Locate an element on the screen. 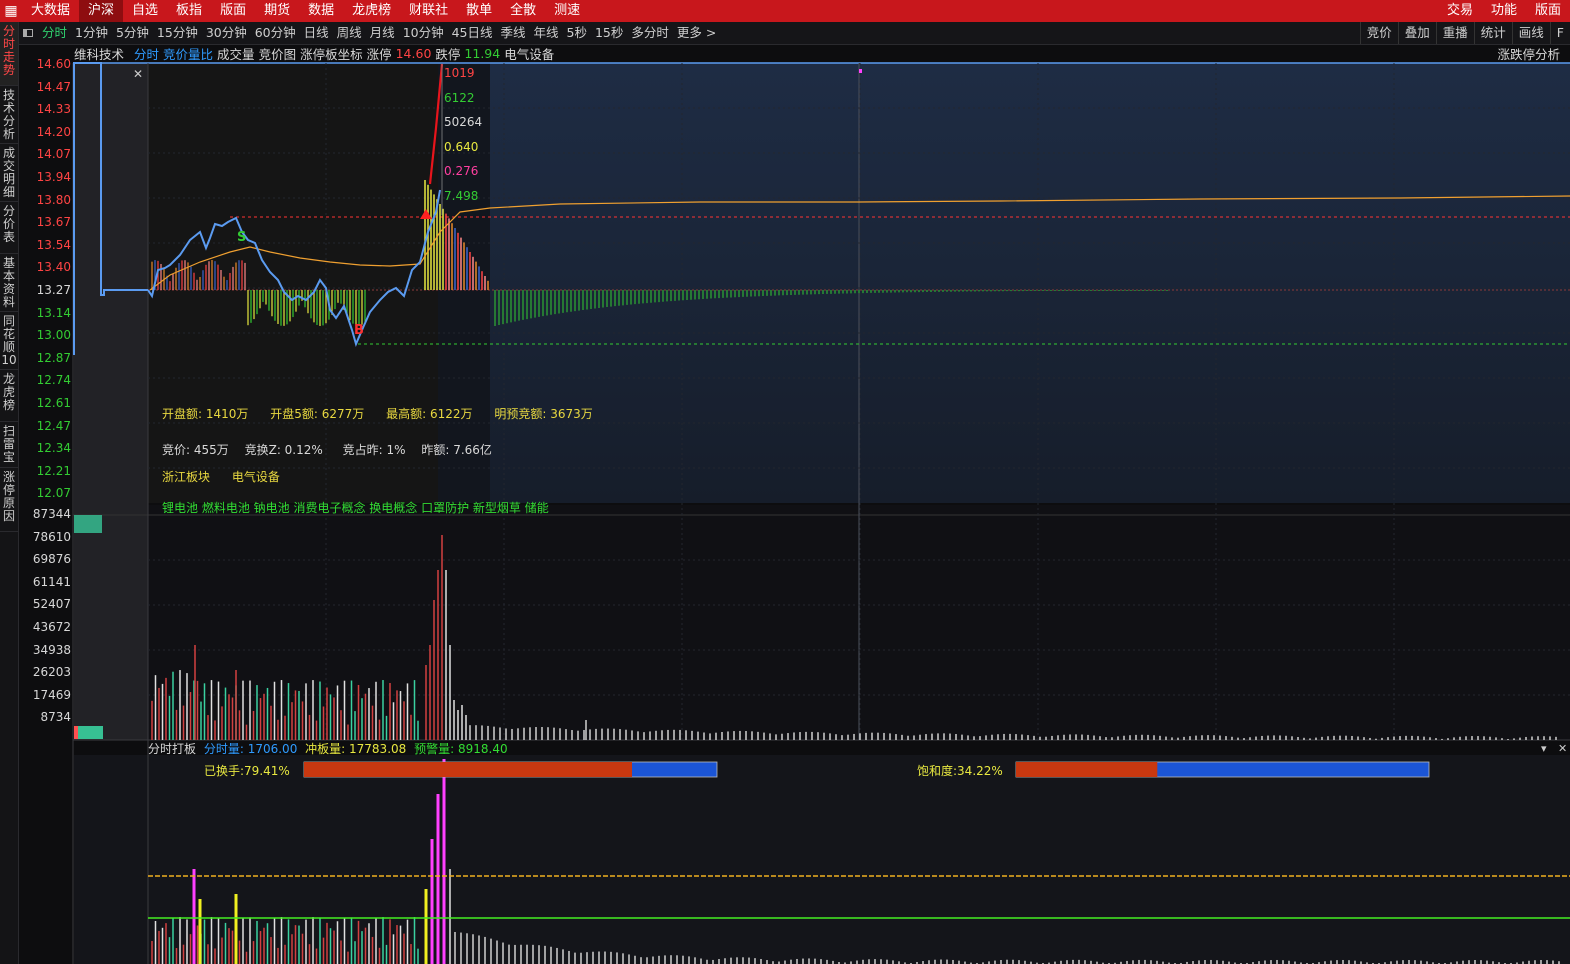 The image size is (1570, 964). turnover-label: 已换手:79.41% is located at coordinates (247, 771).